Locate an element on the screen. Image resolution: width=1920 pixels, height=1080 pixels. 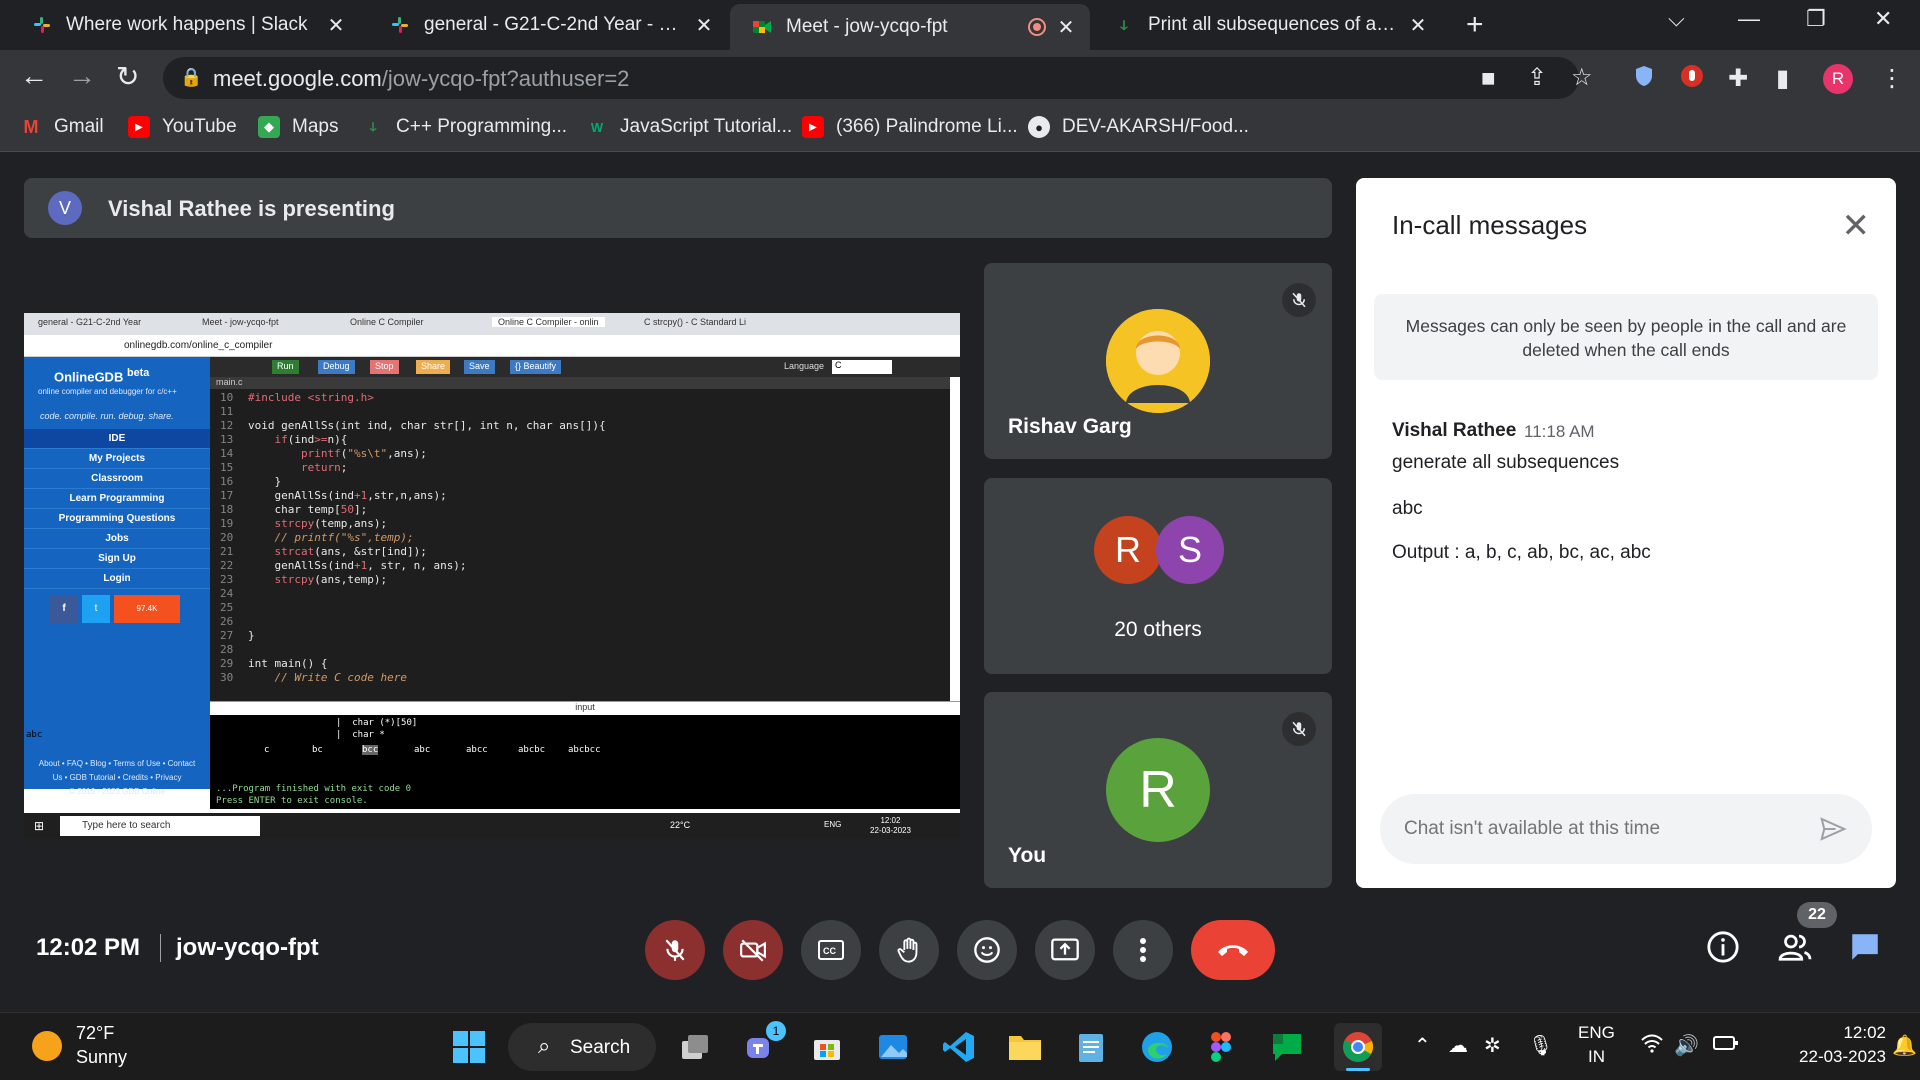
captions-button: CC is located at coordinates (831, 950).